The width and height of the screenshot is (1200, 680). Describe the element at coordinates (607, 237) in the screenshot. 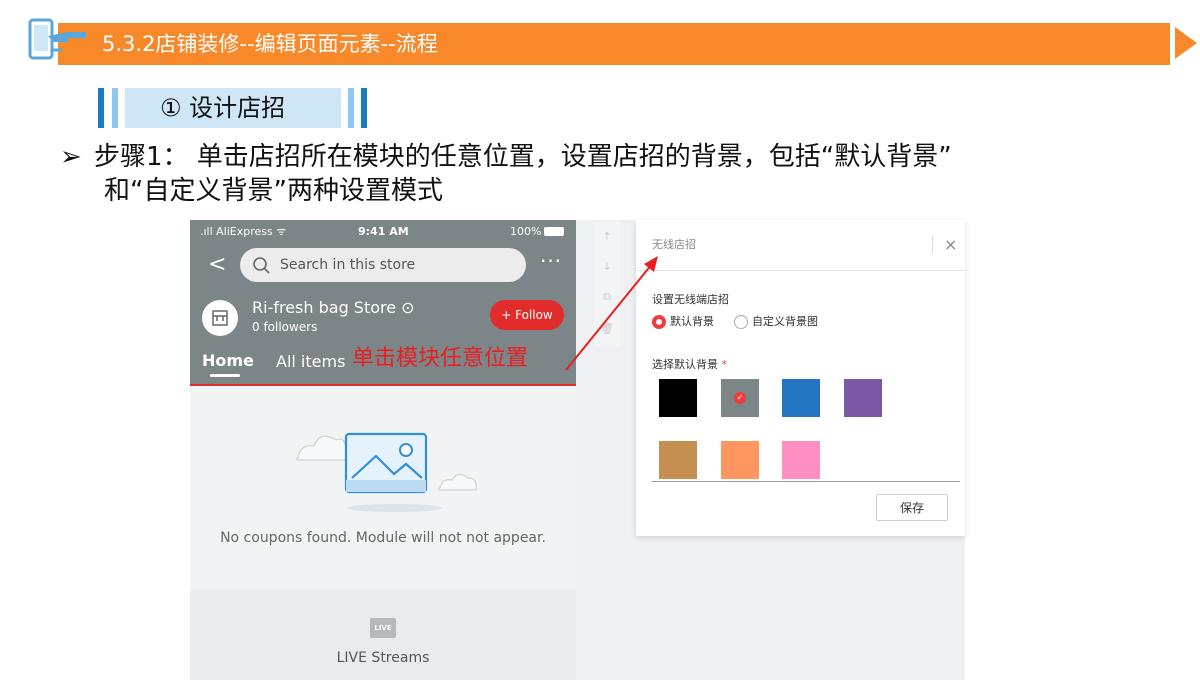

I see `move-up-icon: ↑` at that location.